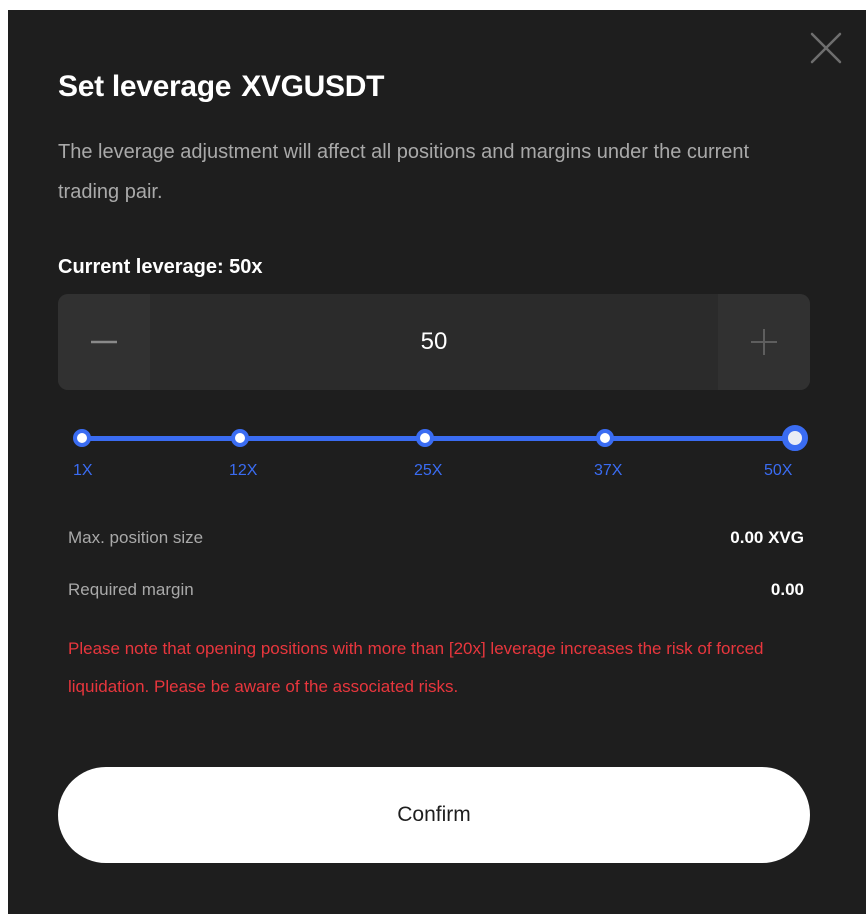  What do you see at coordinates (778, 470) in the screenshot?
I see `slider-tick-label: 50X` at bounding box center [778, 470].